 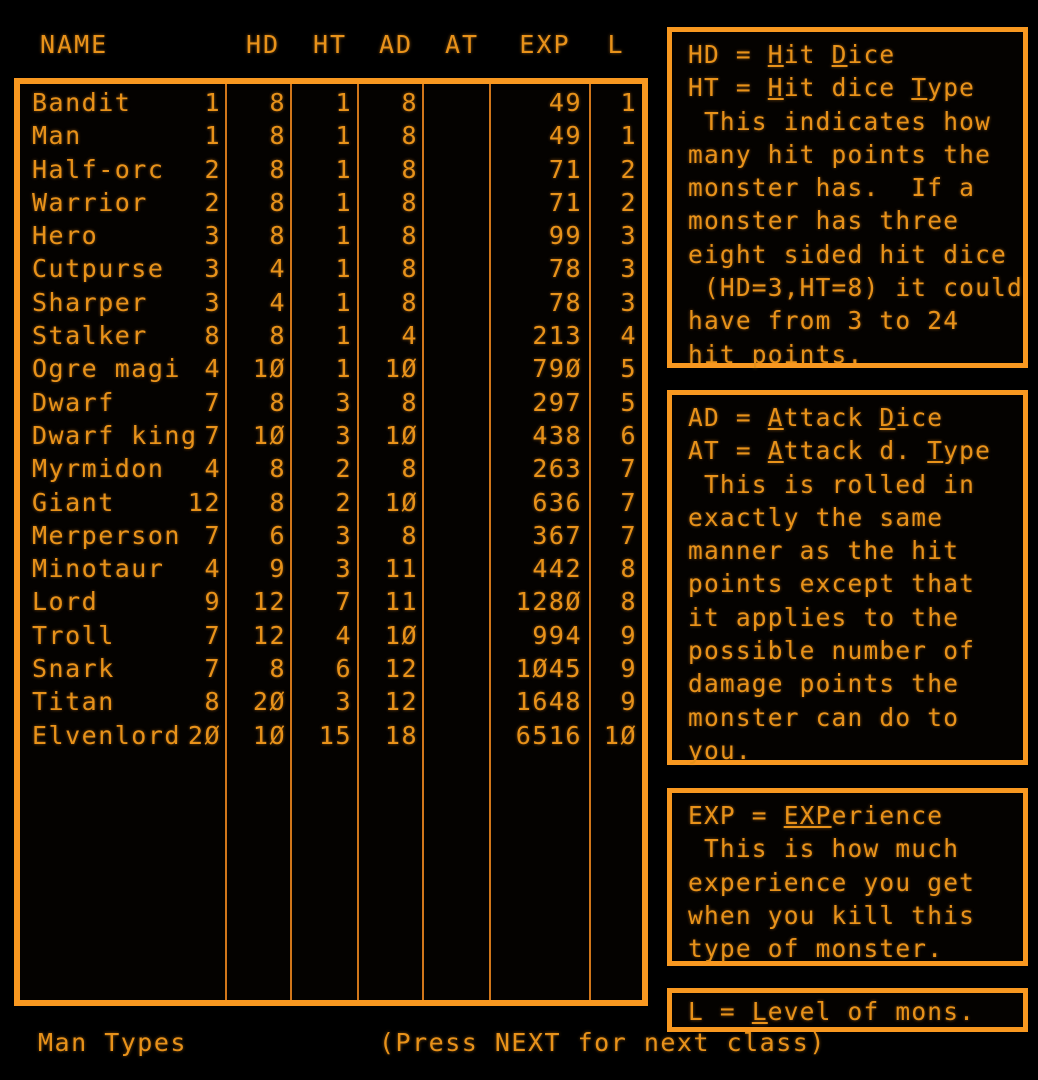 What do you see at coordinates (212, 469) in the screenshot?
I see `cell-hd: 4` at bounding box center [212, 469].